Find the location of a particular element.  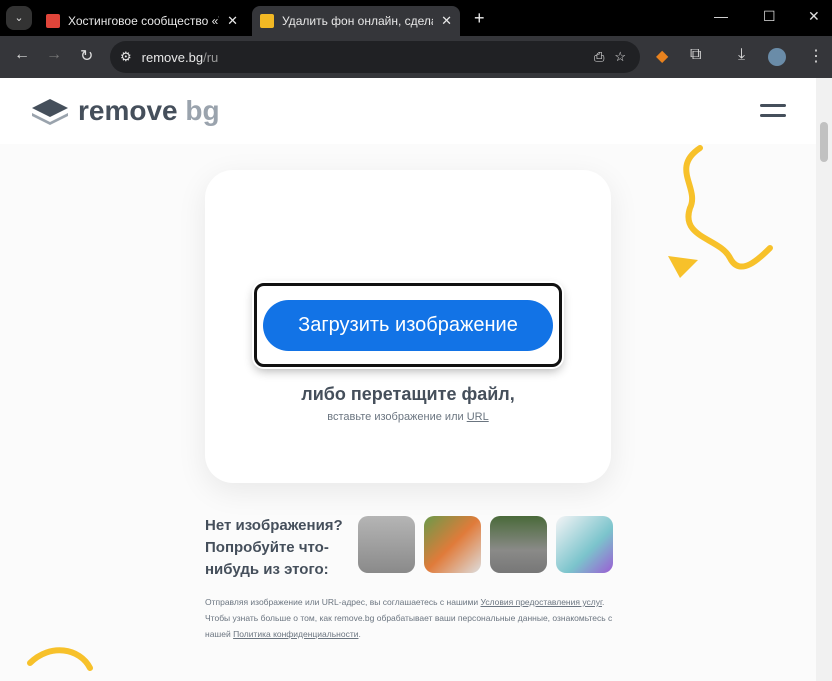

tab-title: Удалить фон онлайн, сделать п is located at coordinates (357, 21).